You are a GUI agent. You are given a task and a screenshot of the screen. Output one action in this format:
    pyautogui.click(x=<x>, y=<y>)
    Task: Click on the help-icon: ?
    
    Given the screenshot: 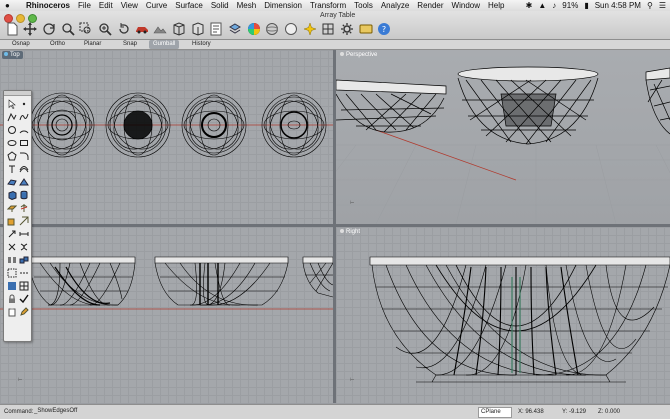 What is the action you would take?
    pyautogui.click(x=384, y=29)
    